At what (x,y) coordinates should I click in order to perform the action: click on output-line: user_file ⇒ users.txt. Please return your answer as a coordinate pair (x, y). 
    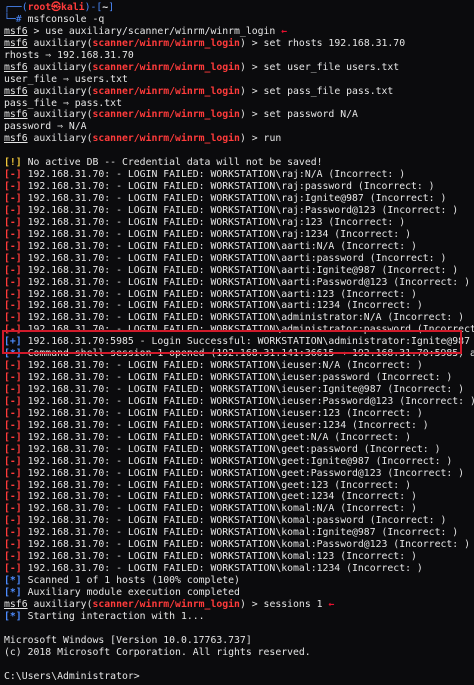
    Looking at the image, I should click on (66, 79).